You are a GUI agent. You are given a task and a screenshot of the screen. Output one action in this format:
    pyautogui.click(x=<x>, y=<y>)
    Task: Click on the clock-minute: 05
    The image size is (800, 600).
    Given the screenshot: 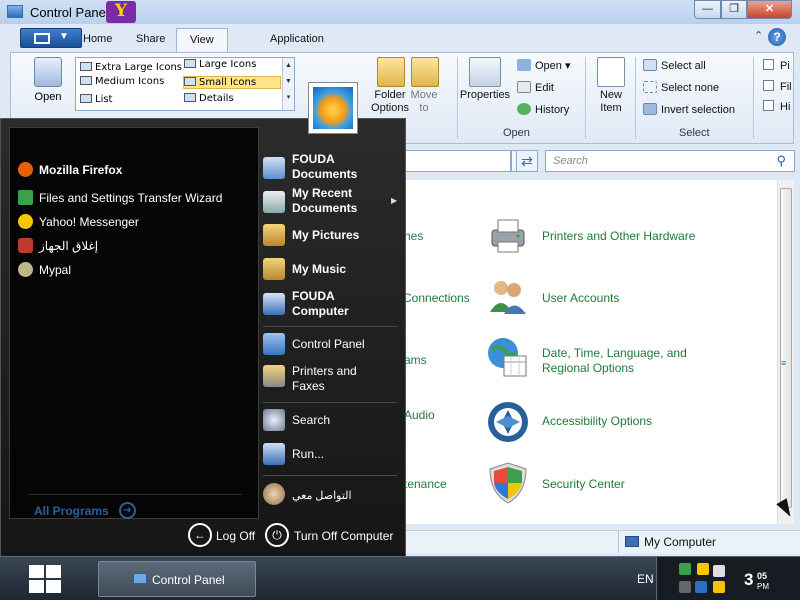 What is the action you would take?
    pyautogui.click(x=762, y=576)
    